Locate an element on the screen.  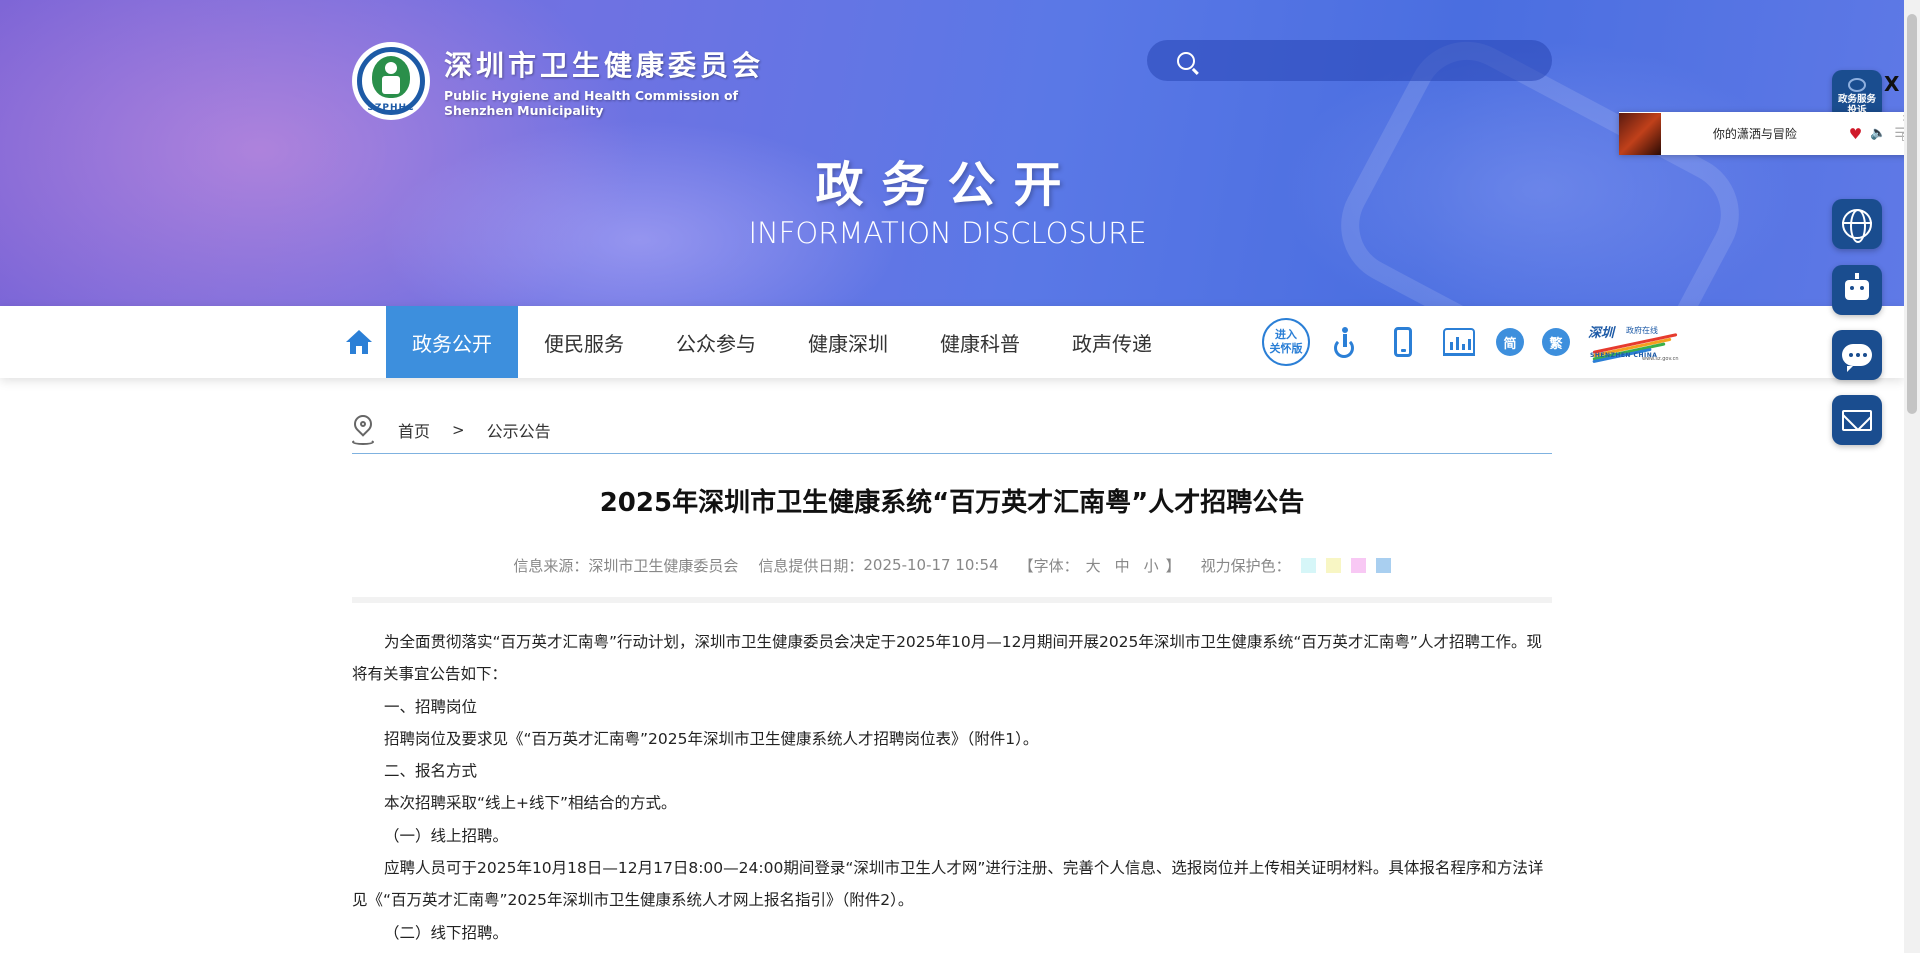
volume-icon: 🔈 is located at coordinates (1878, 133).